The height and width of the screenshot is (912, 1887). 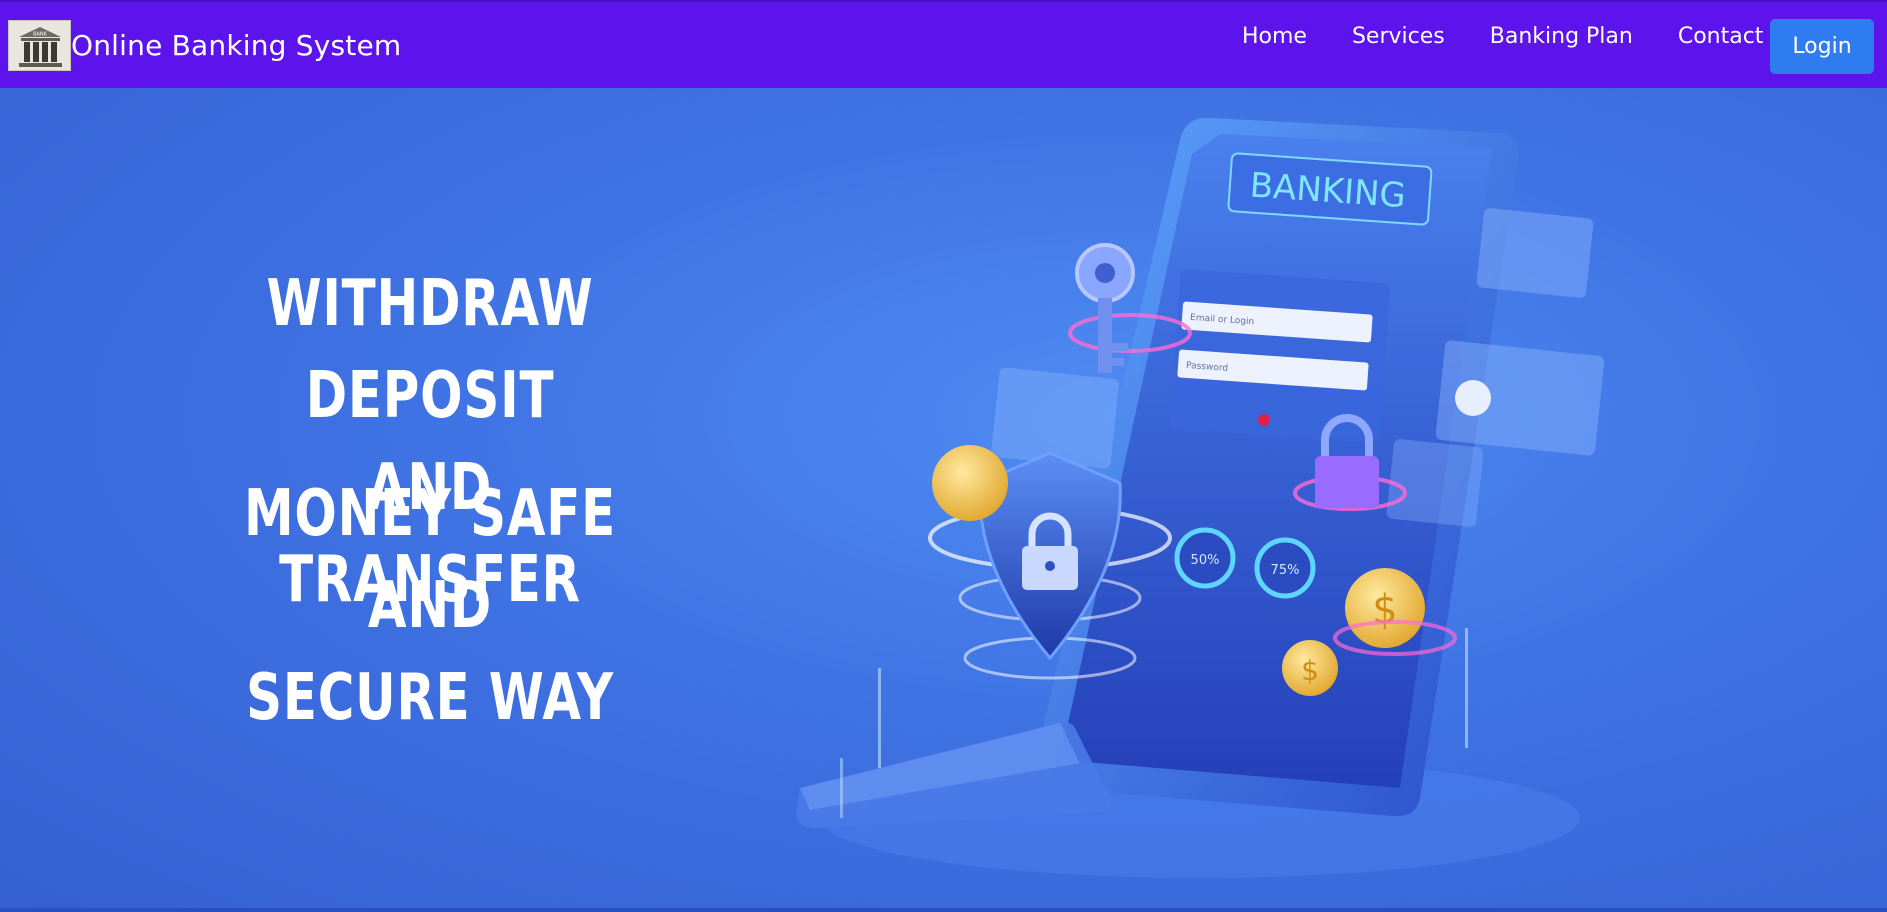 I want to click on headline-line-1: WITHDRAW DEPOSIT, so click(x=430, y=350).